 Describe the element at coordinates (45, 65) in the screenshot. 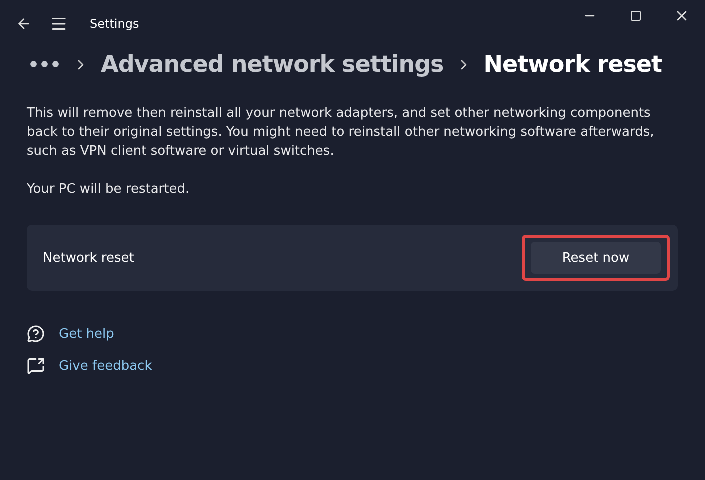

I see `more-button: •••` at that location.